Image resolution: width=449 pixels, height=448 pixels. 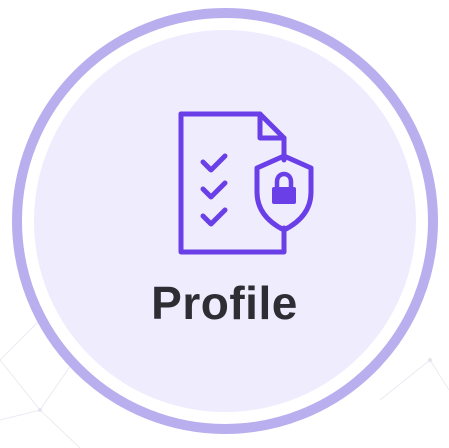 What do you see at coordinates (246, 183) in the screenshot?
I see `document-checklist-shield-lock-icon` at bounding box center [246, 183].